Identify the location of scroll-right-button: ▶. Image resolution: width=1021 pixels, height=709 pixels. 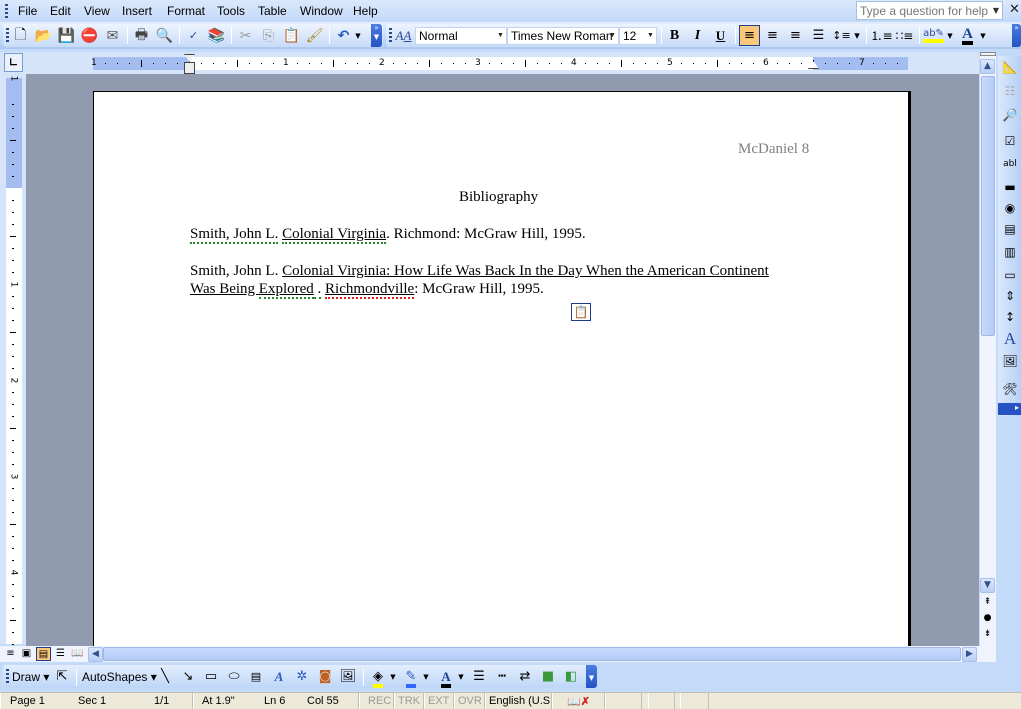
(969, 654).